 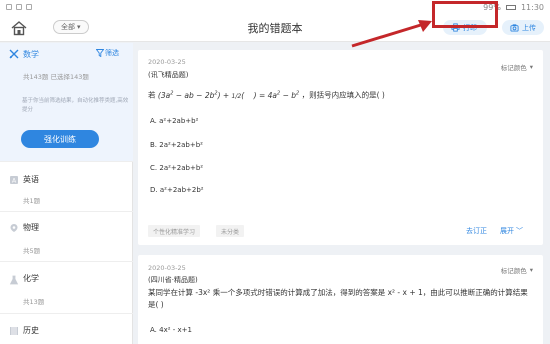 What do you see at coordinates (100, 53) in the screenshot?
I see `filter-icon` at bounding box center [100, 53].